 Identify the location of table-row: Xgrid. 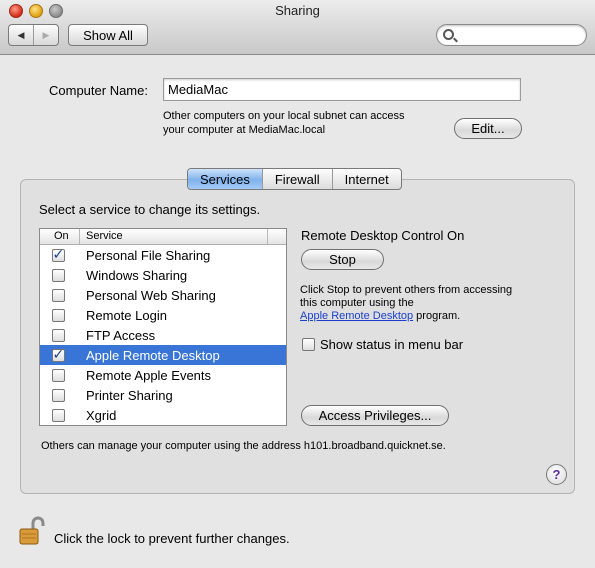
(163, 415).